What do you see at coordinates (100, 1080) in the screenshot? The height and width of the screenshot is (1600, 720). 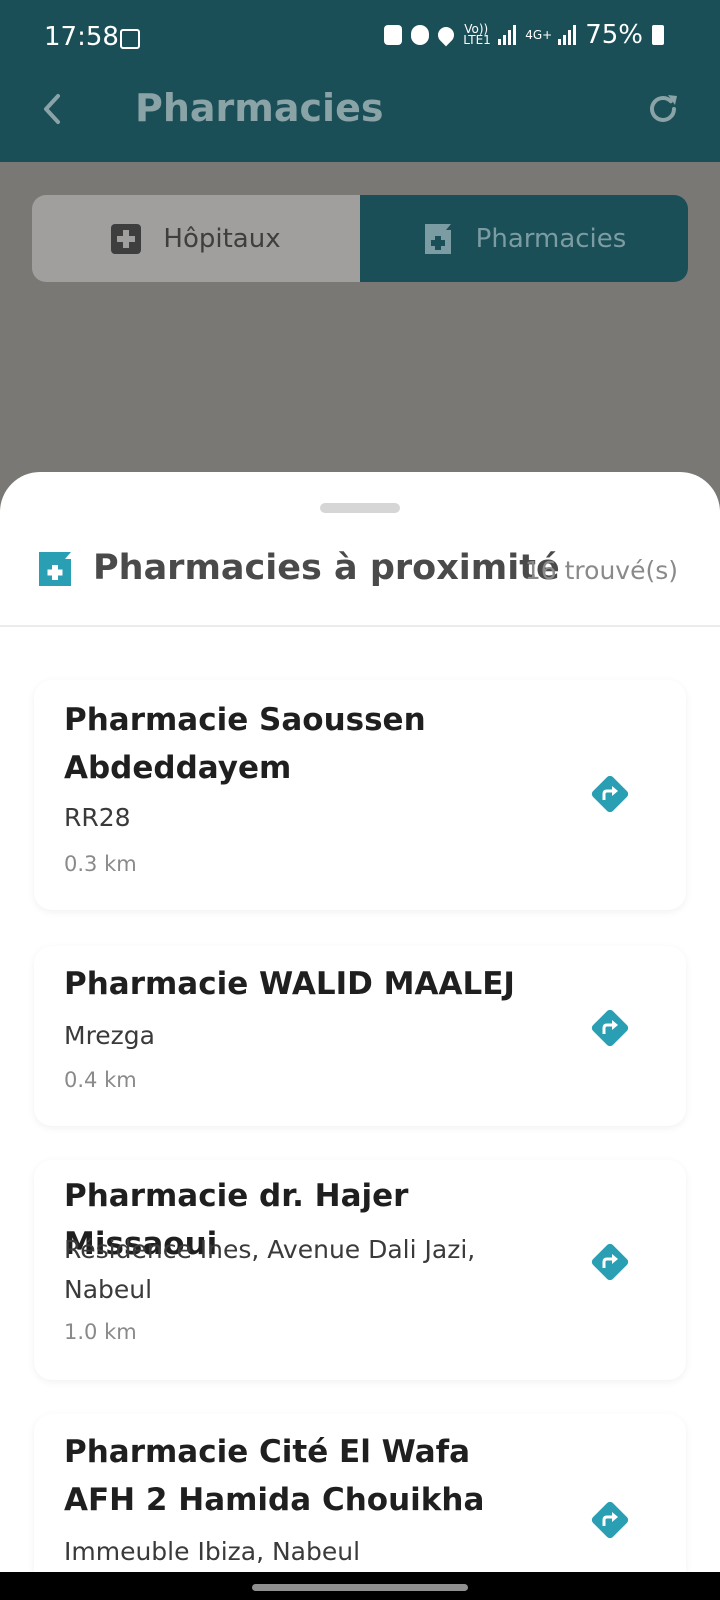 I see `pharmacy-distance: 0.4 km` at bounding box center [100, 1080].